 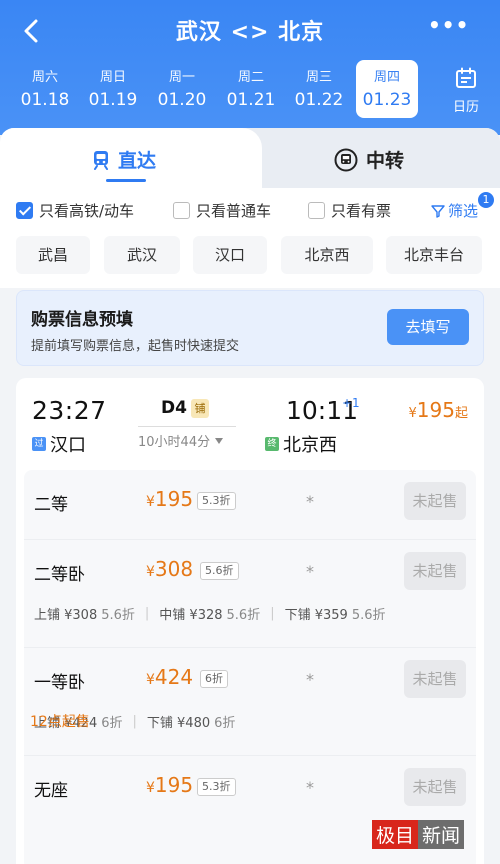 I want to click on berth-discount: 6折, so click(x=112, y=723).